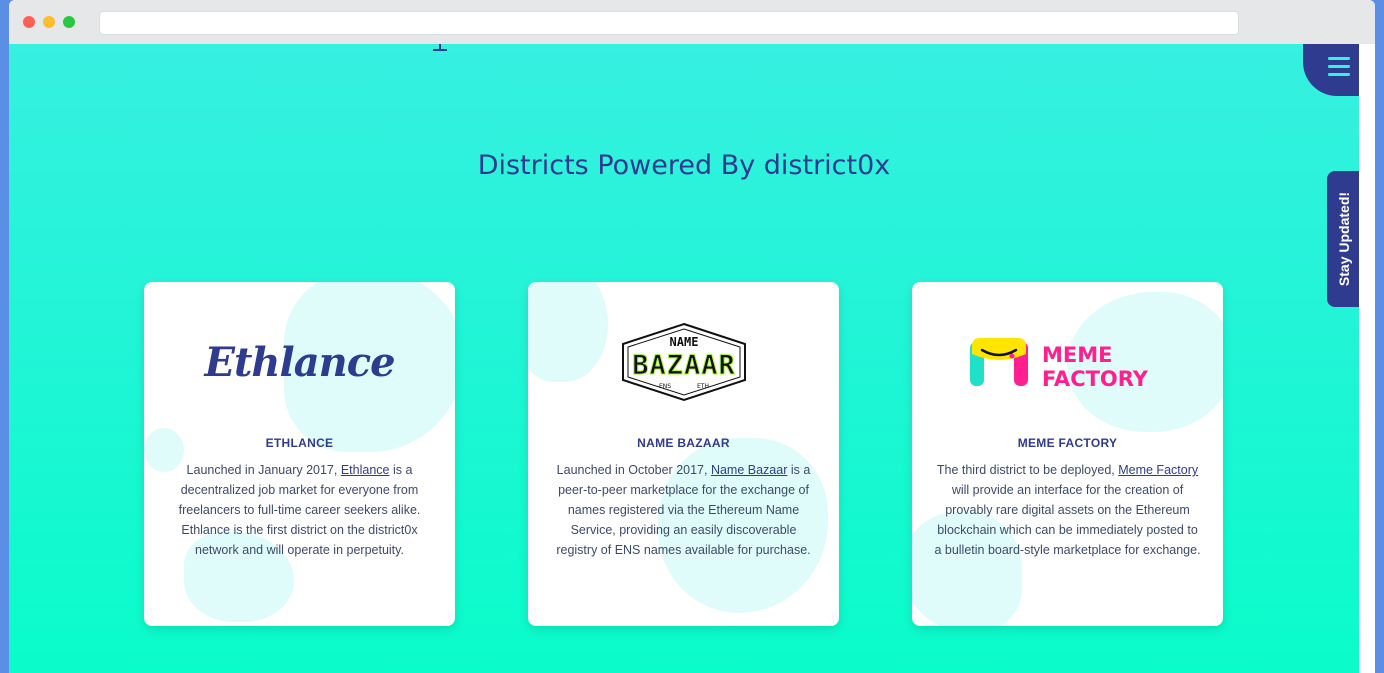  What do you see at coordinates (365, 470) in the screenshot?
I see `ethlance-link: Ethlance` at bounding box center [365, 470].